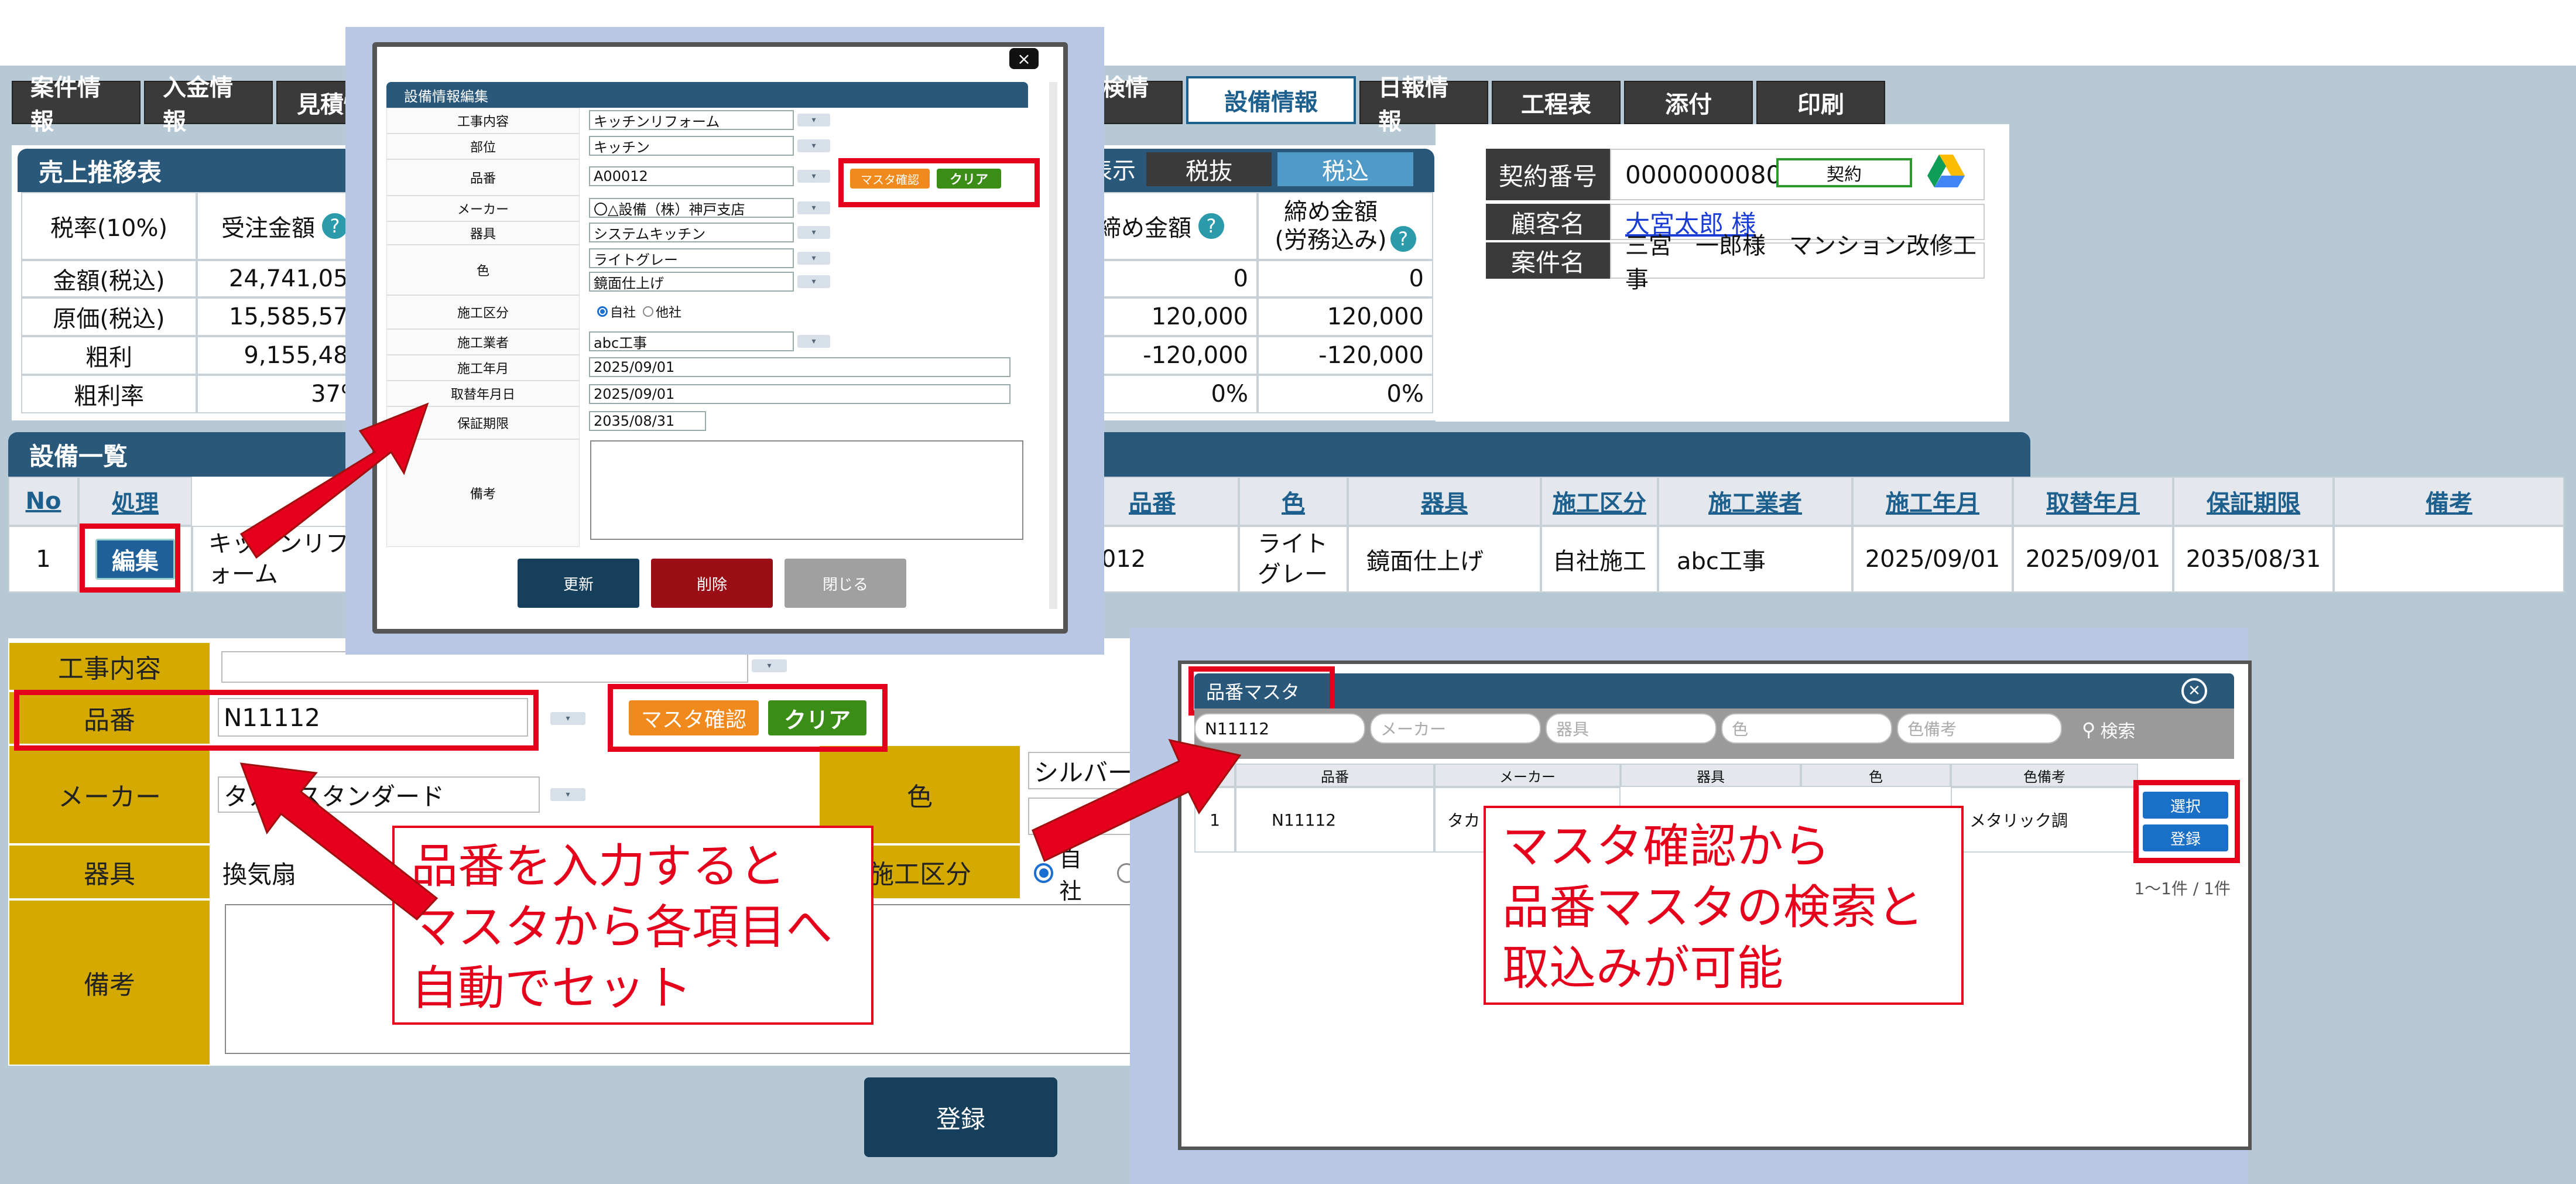 This screenshot has height=1184, width=2576. I want to click on arrow-to-part-no, so click(339, 841).